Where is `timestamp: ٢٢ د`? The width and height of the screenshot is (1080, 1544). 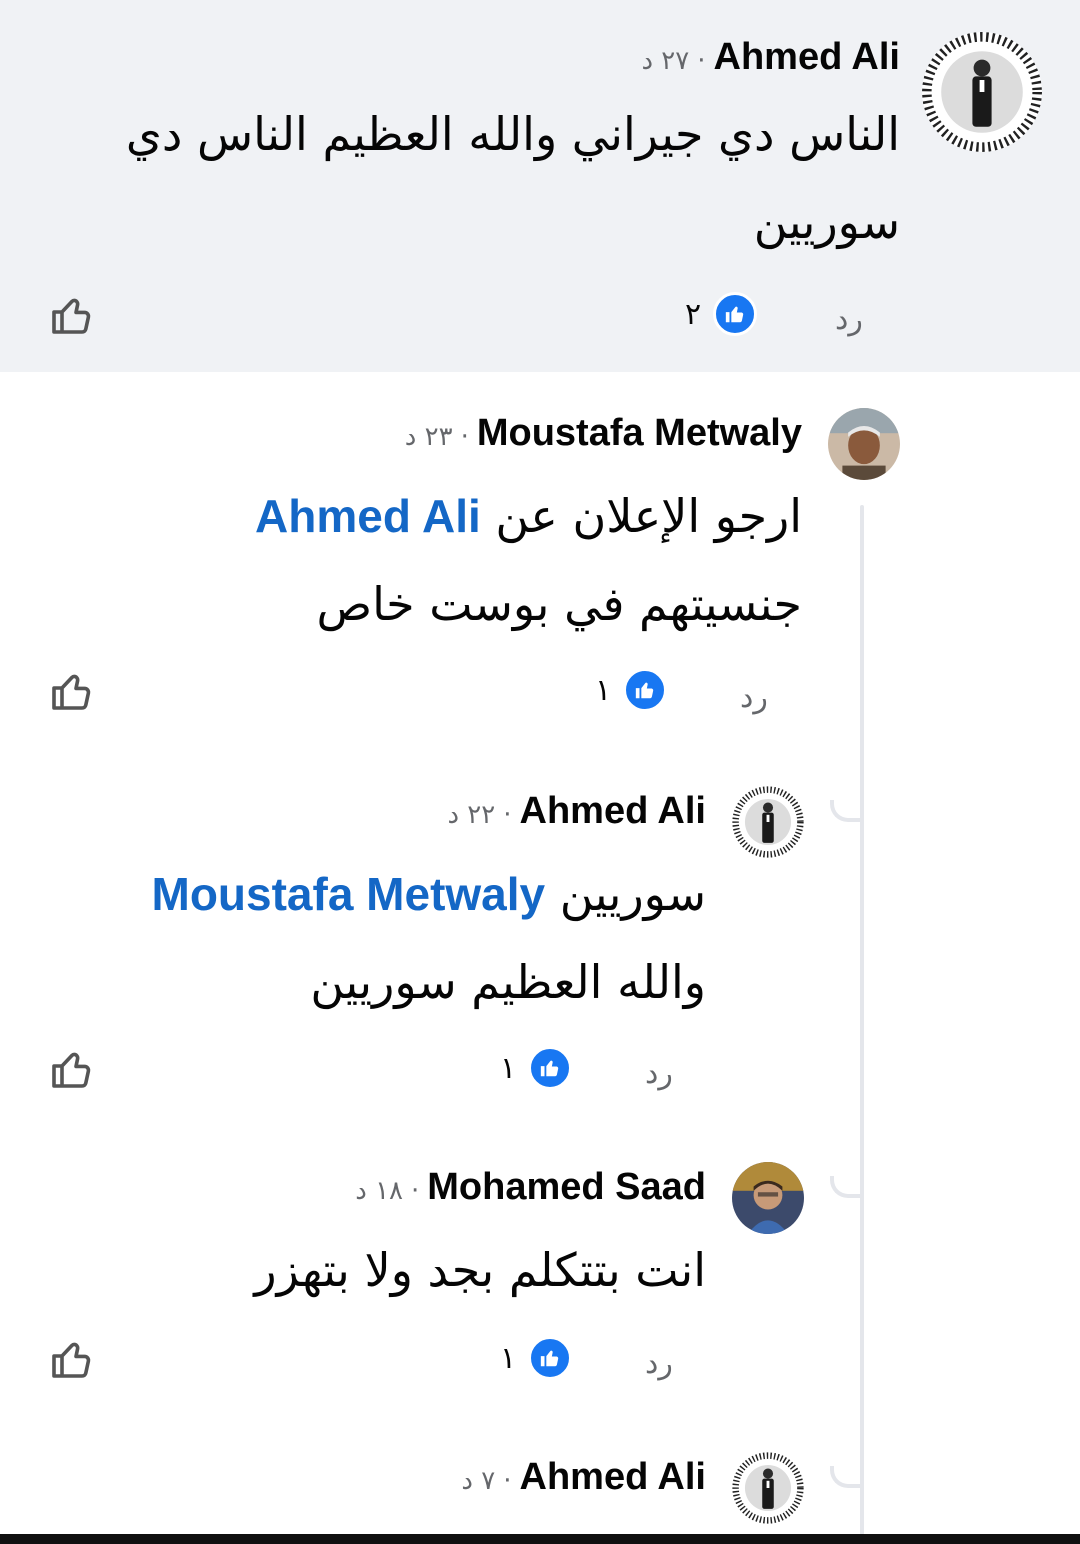
timestamp: ٢٢ د is located at coordinates (471, 815).